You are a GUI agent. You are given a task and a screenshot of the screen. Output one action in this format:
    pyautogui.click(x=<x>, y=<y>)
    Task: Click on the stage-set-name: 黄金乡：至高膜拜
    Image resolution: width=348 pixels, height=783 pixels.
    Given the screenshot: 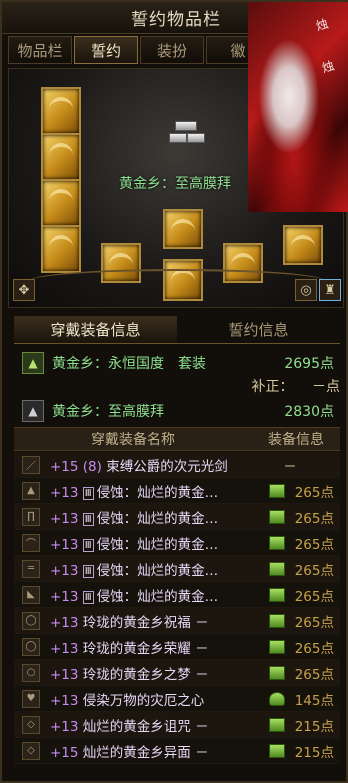 What is the action you would take?
    pyautogui.click(x=175, y=184)
    